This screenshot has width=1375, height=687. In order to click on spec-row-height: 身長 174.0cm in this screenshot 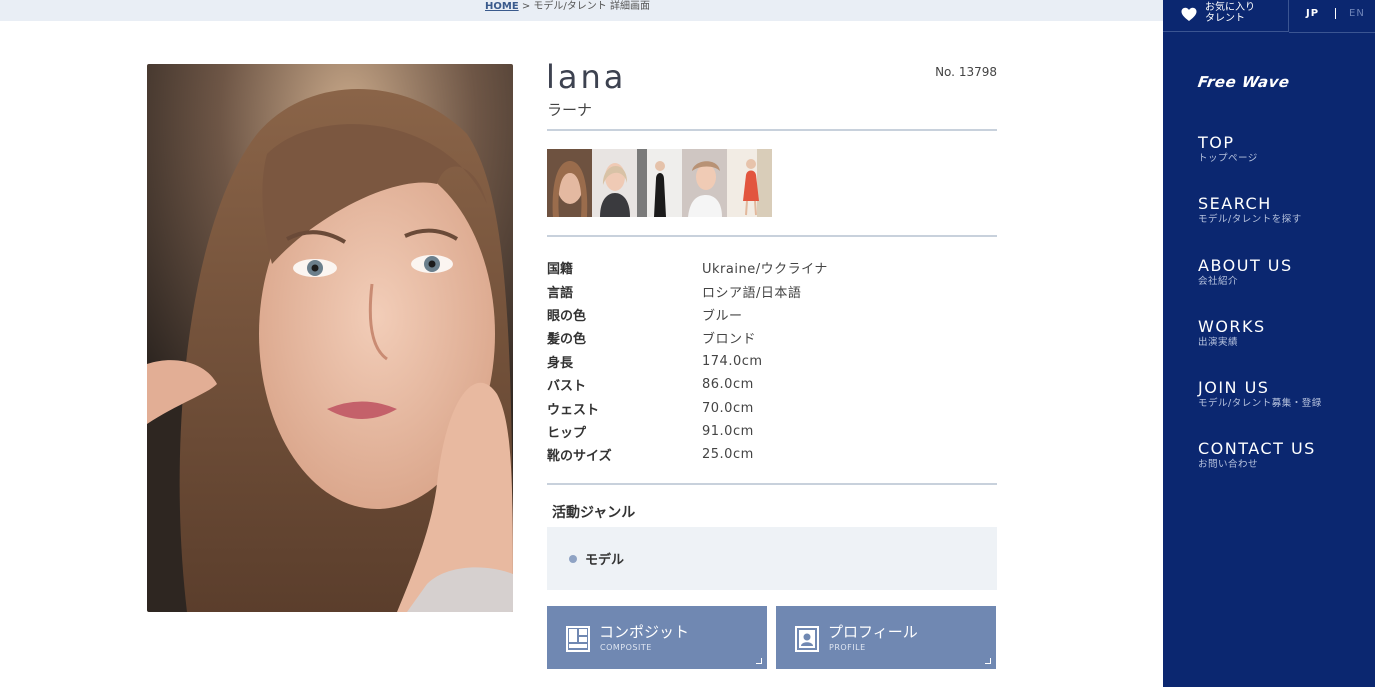, I will do `click(772, 361)`.